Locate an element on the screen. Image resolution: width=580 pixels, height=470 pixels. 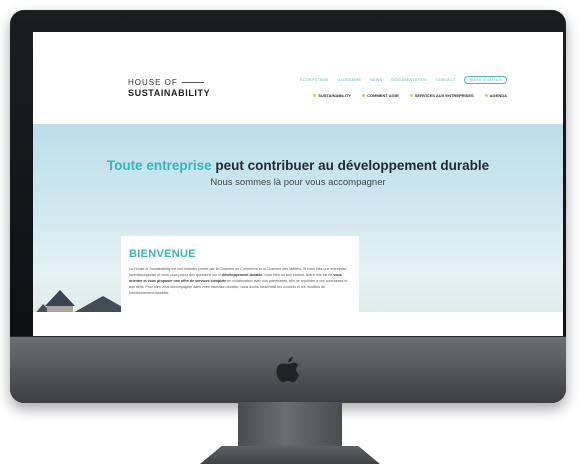
topnav-item-contact: CONTACT is located at coordinates (445, 80).